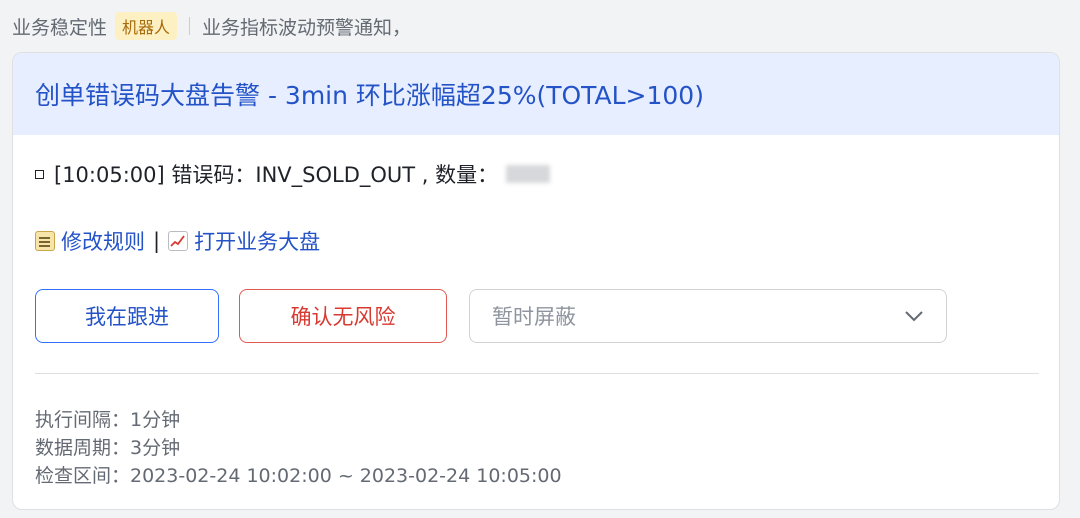  Describe the element at coordinates (708, 316) in the screenshot. I see `mute-select: 暂时屏蔽` at that location.